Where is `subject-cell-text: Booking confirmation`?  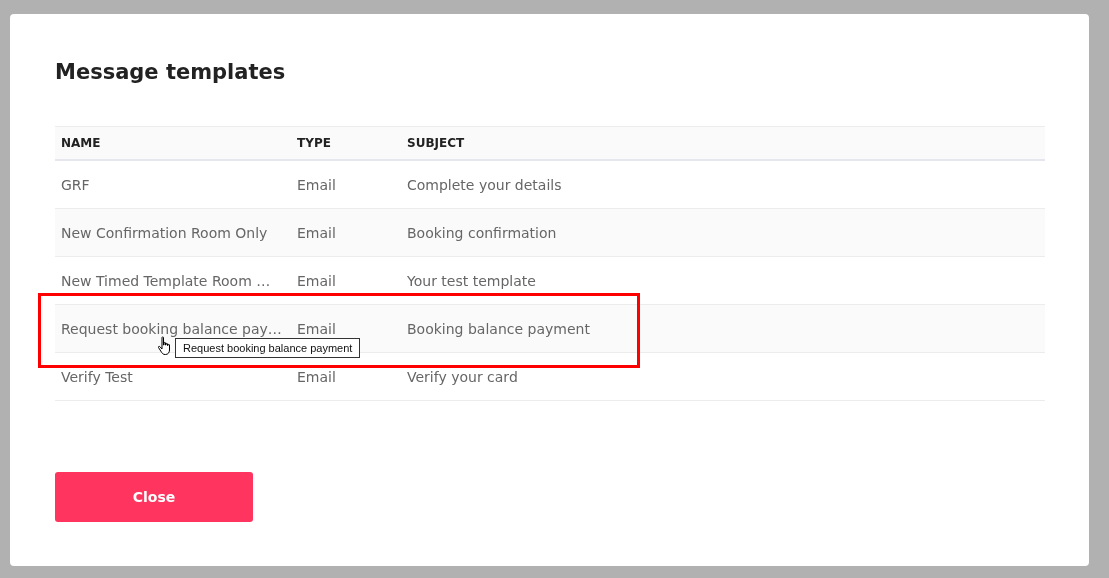 subject-cell-text: Booking confirmation is located at coordinates (482, 232).